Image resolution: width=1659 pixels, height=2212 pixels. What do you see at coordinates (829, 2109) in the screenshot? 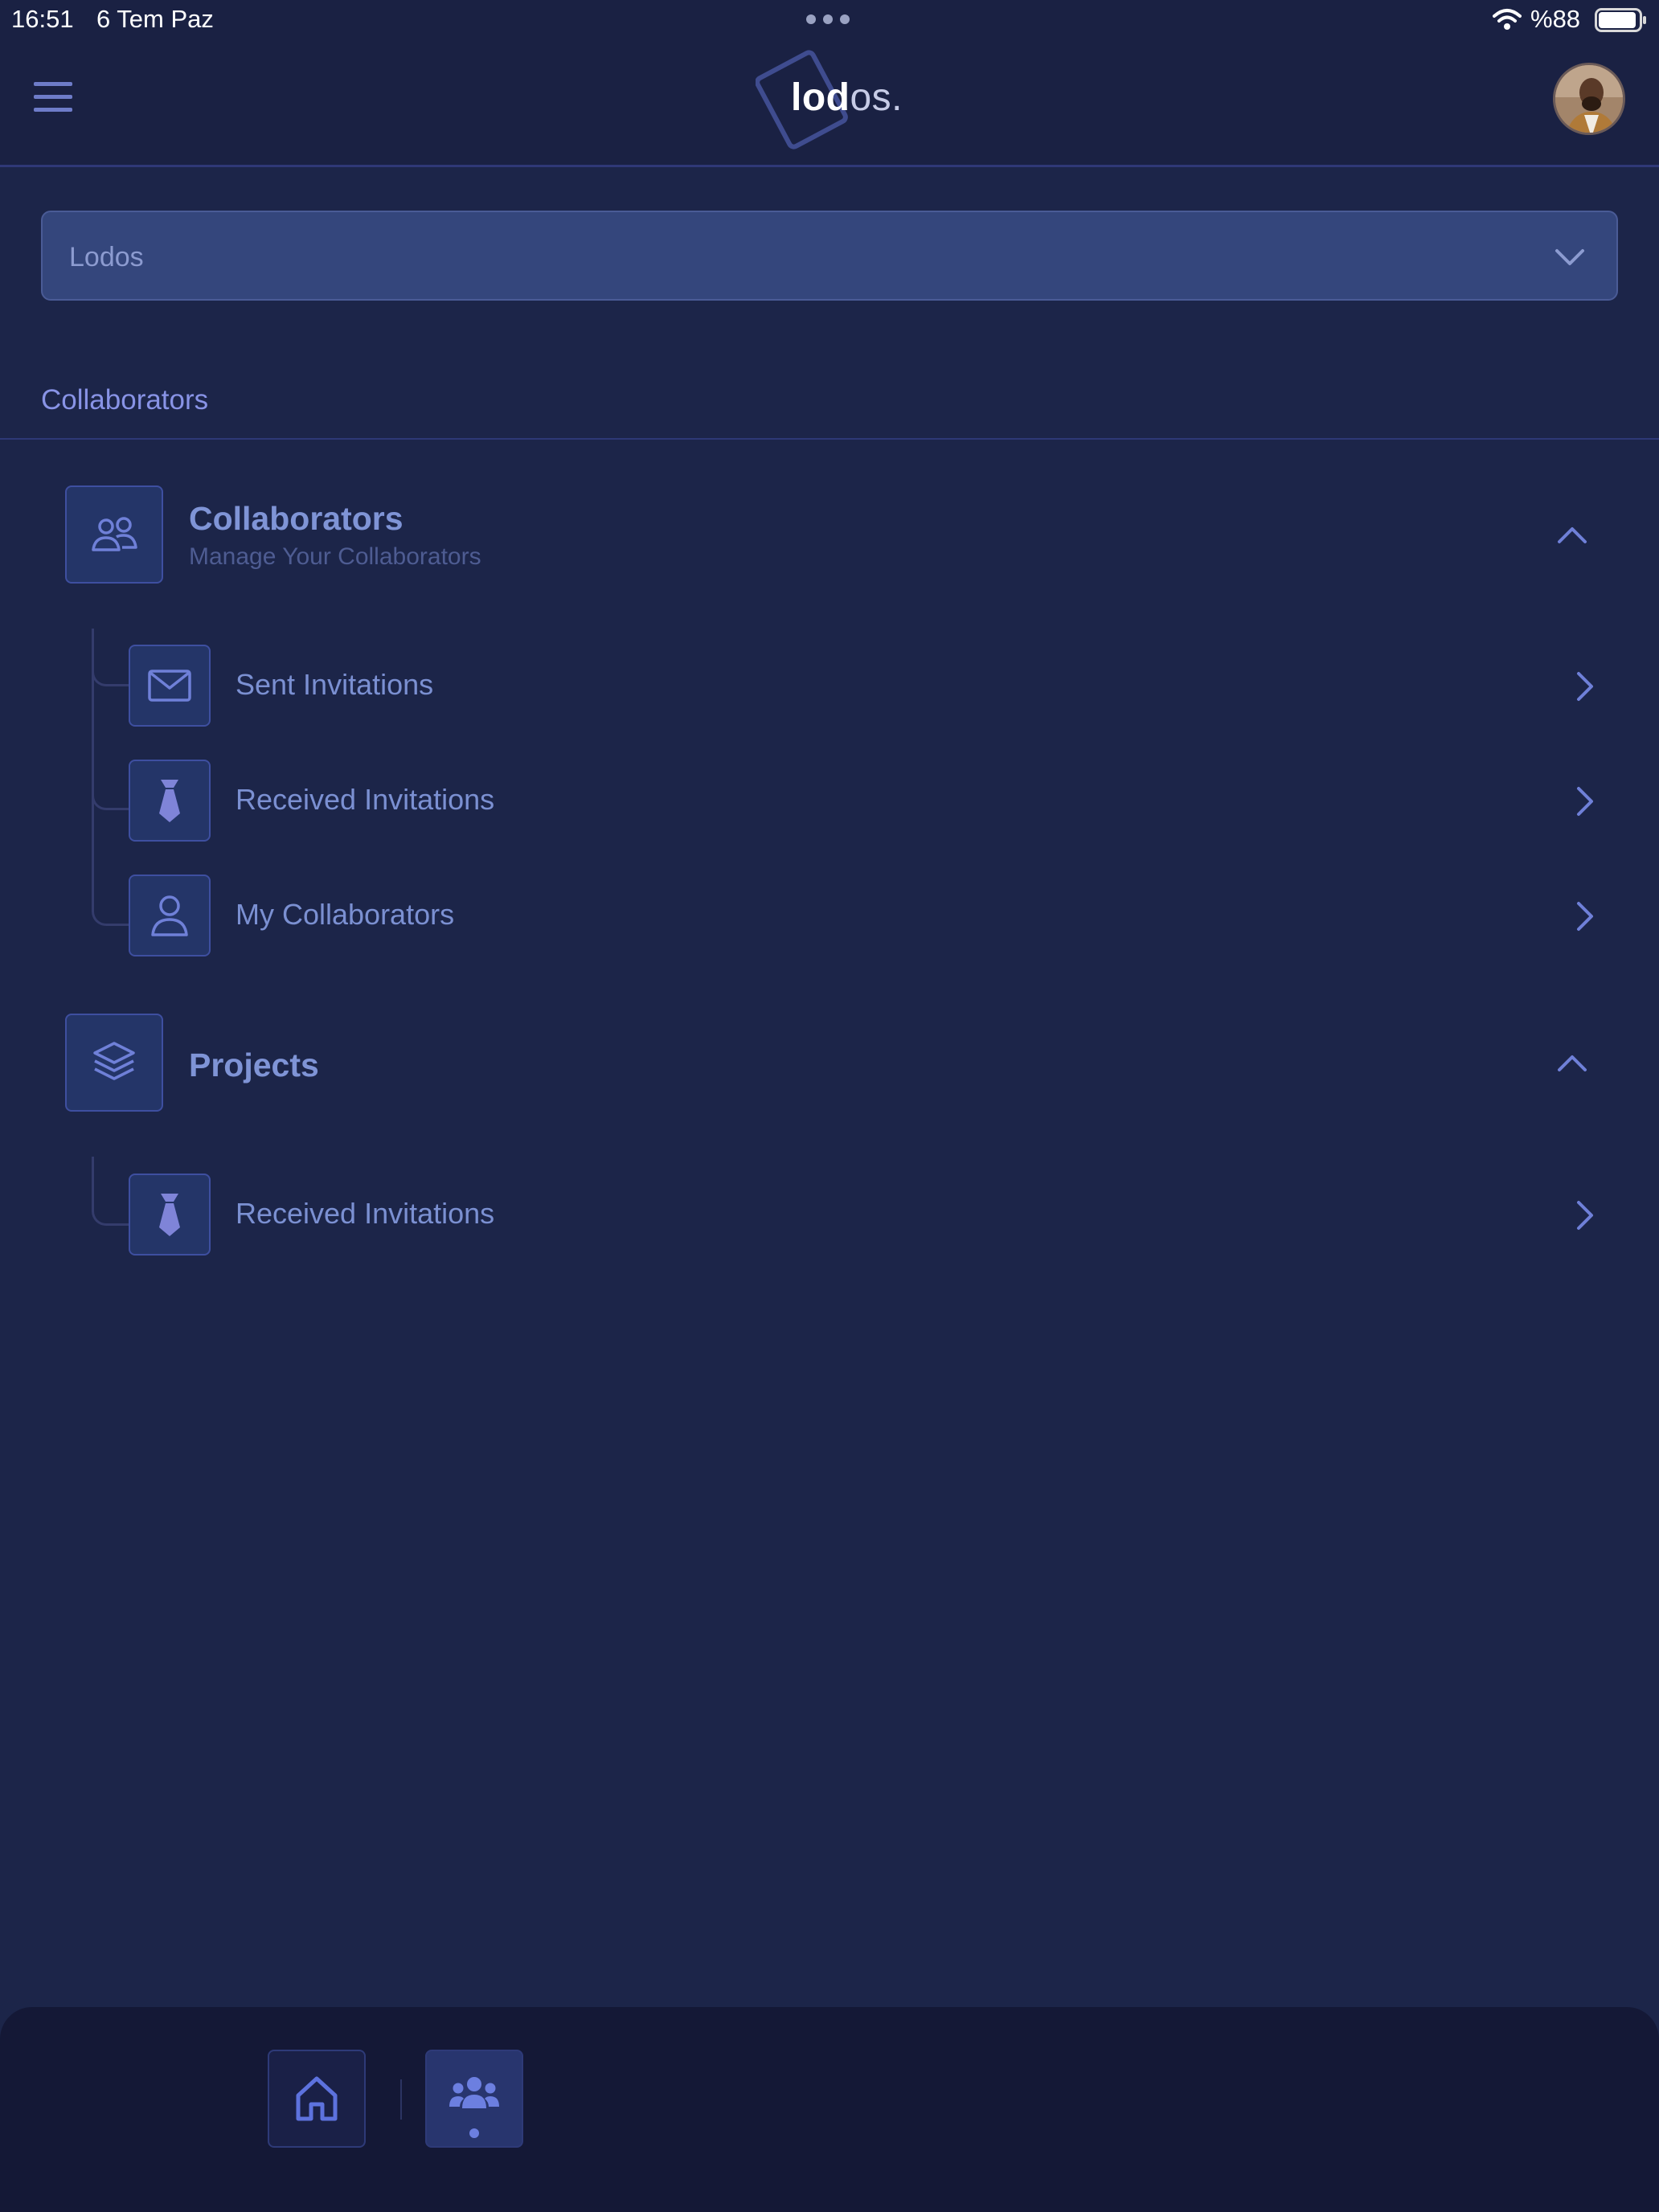
I see `bottom-navigation` at bounding box center [829, 2109].